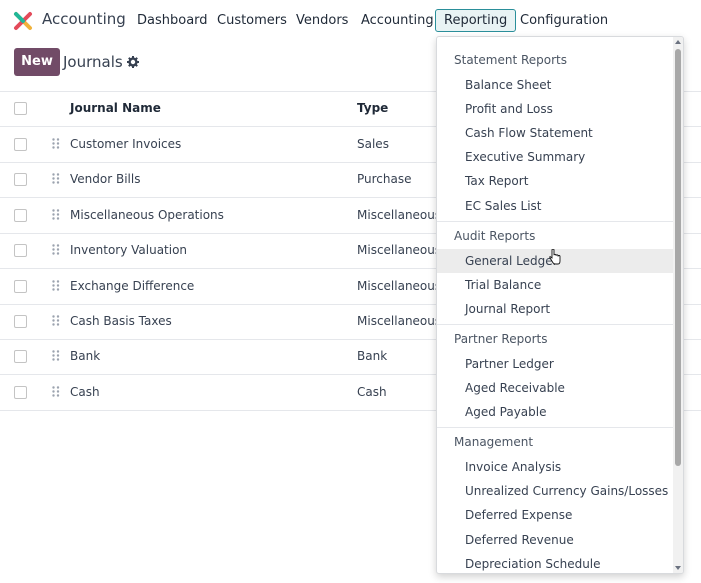 Image resolution: width=701 pixels, height=583 pixels. Describe the element at coordinates (555, 309) in the screenshot. I see `menu-item-journal-report: Journal Report` at that location.